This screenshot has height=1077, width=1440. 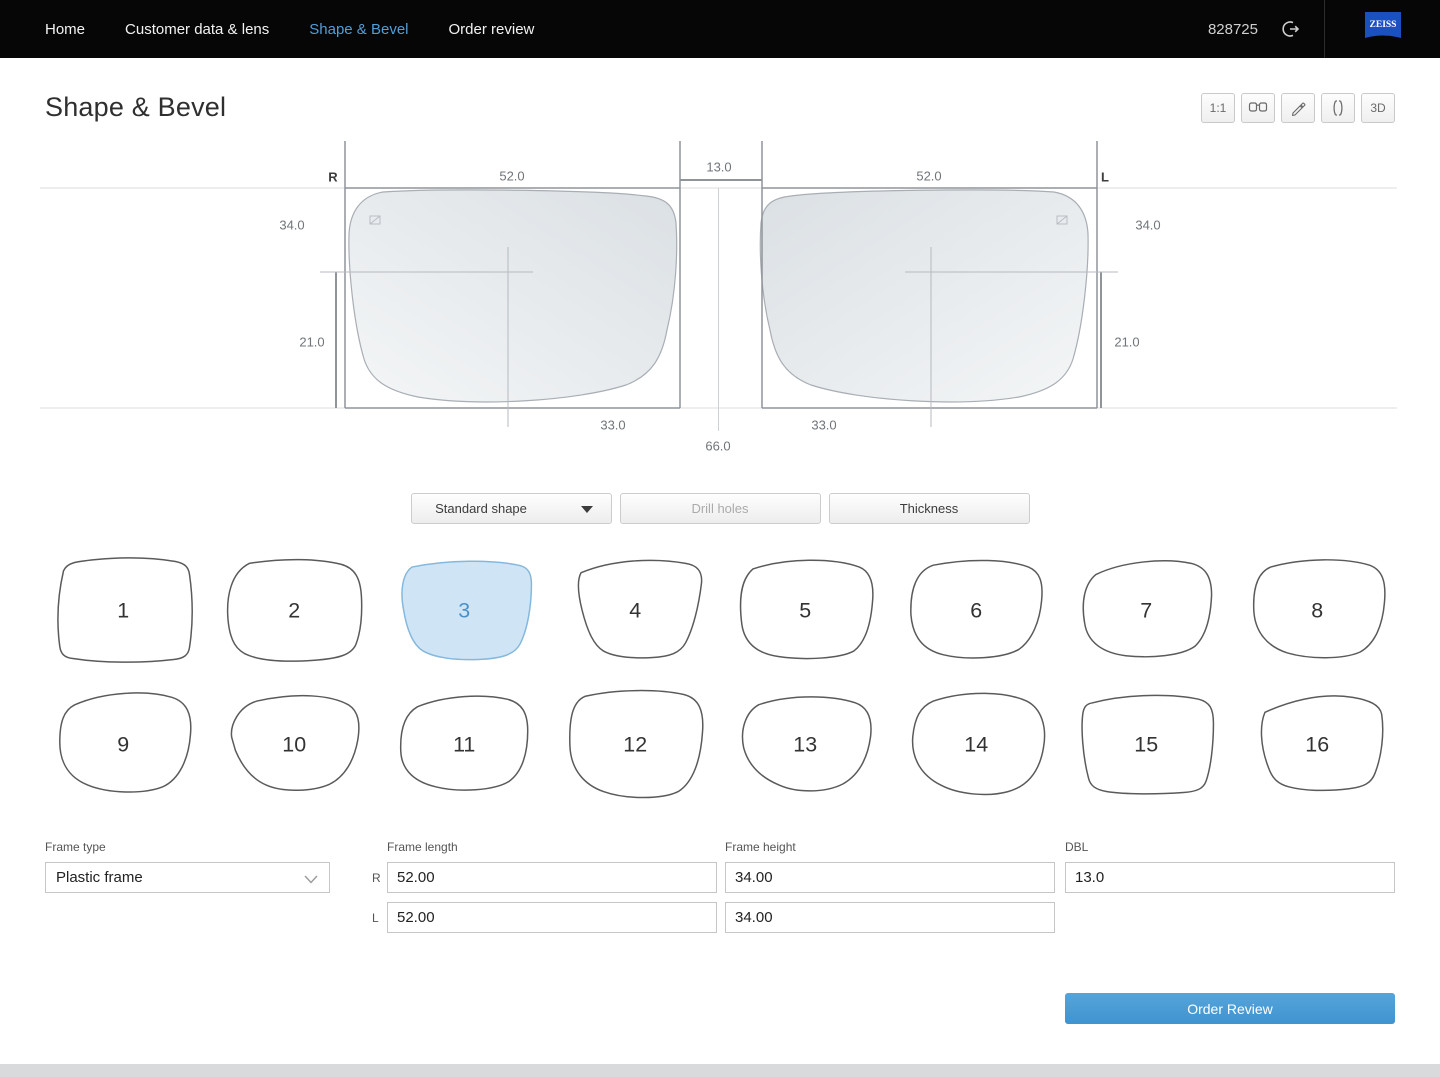 I want to click on svg-text: ZEISS, so click(x=1382, y=25).